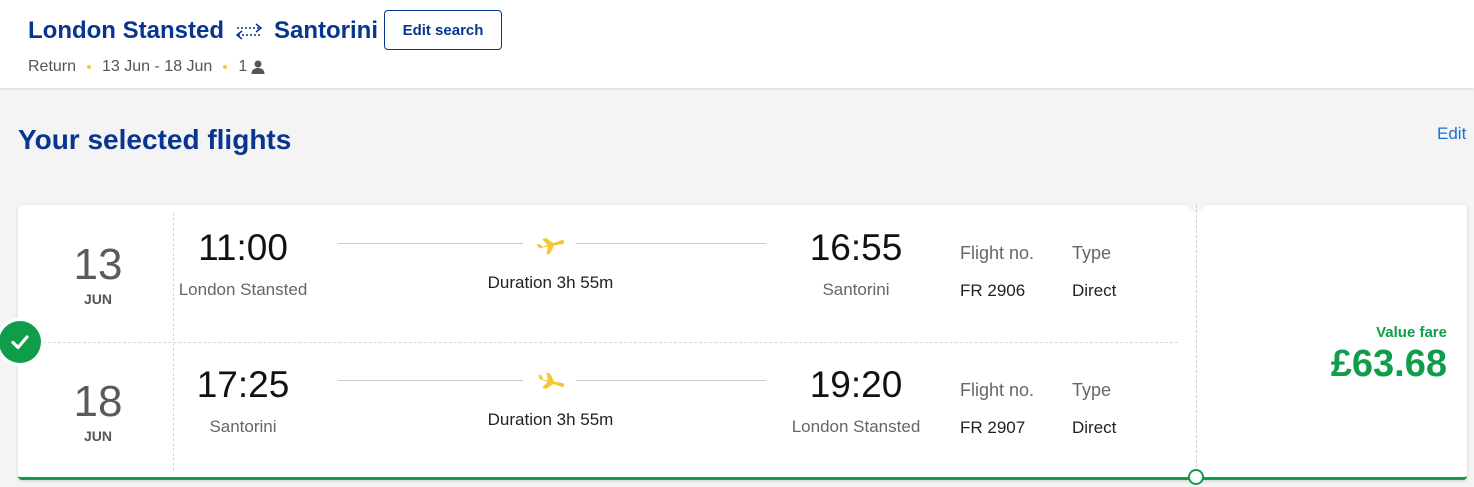 This screenshot has width=1474, height=487. I want to click on departure-place: London Stansted, so click(243, 289).